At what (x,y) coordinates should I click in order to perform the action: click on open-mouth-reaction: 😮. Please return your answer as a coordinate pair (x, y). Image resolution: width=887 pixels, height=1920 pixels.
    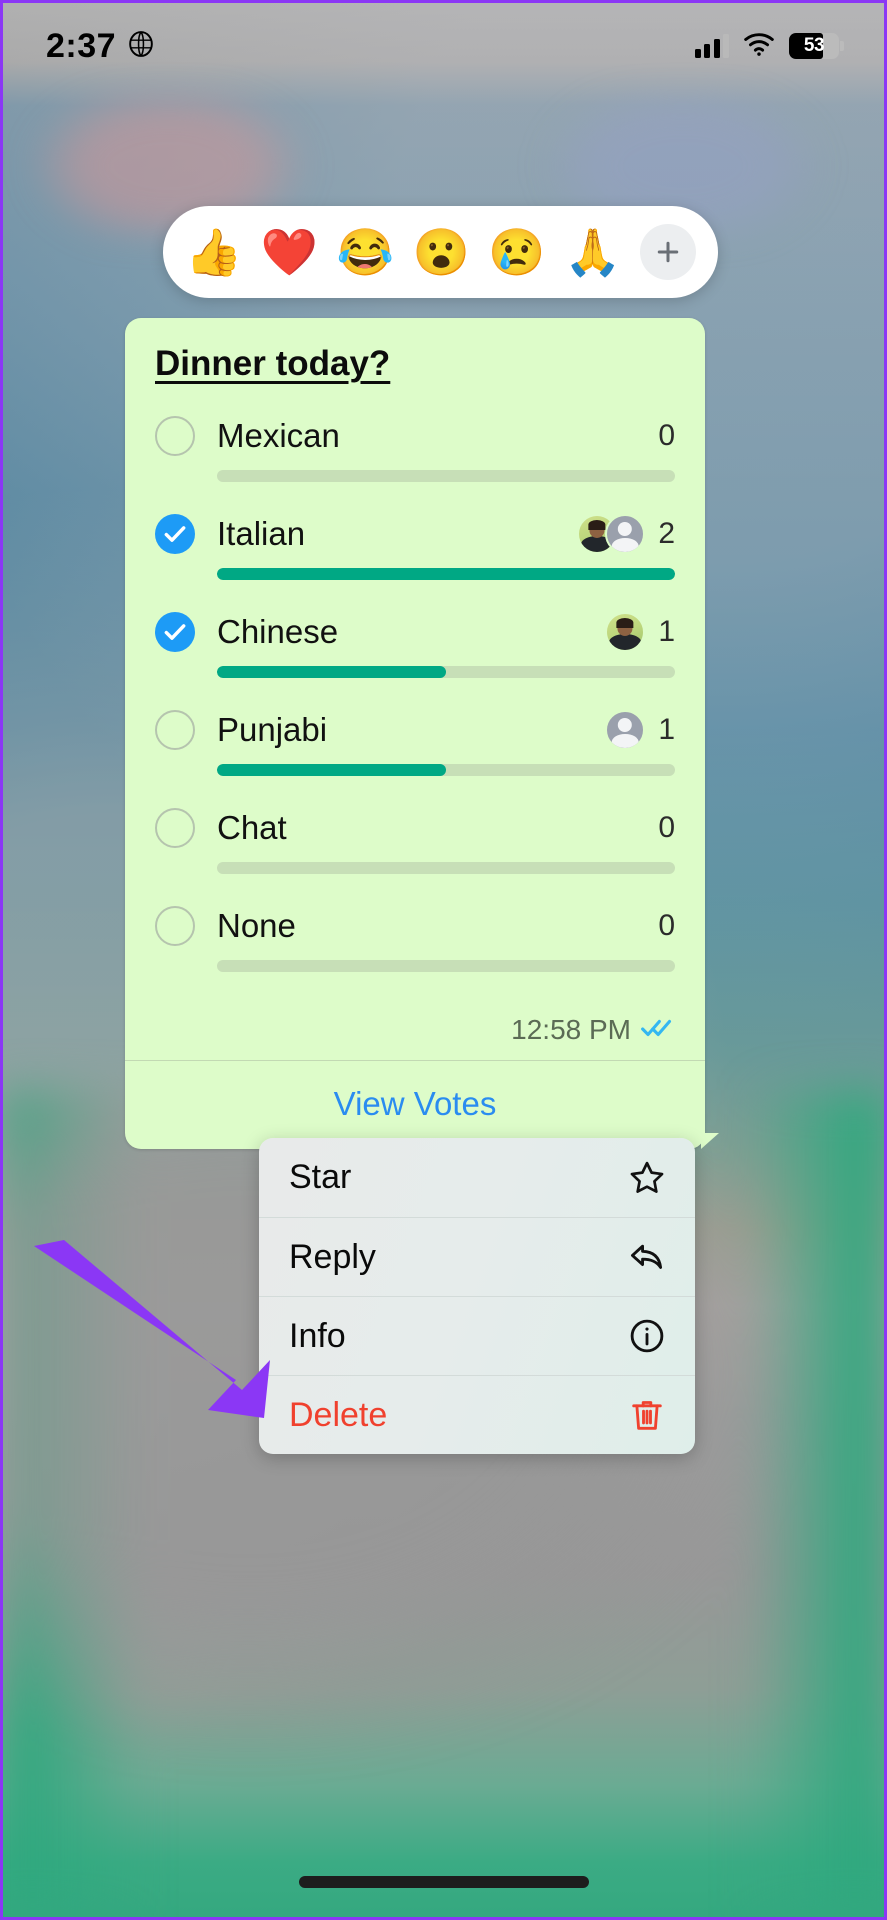
    Looking at the image, I should click on (440, 252).